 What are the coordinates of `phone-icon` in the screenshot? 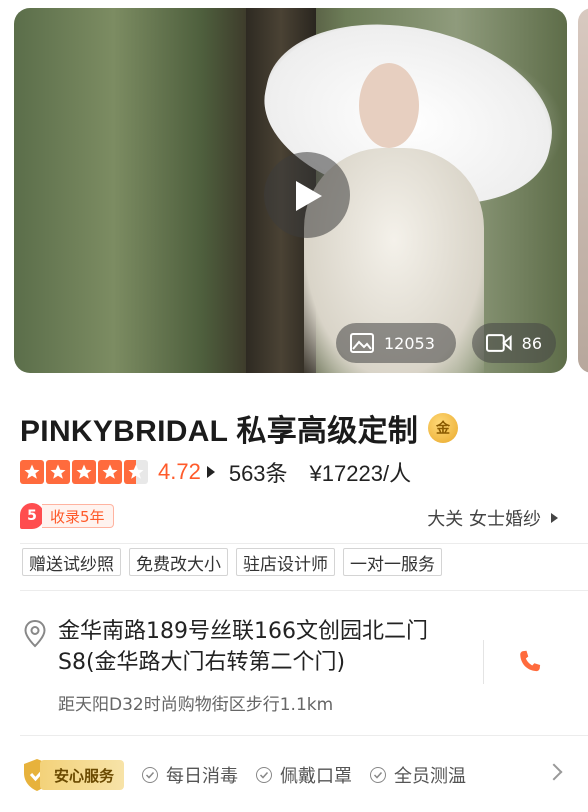 It's located at (530, 663).